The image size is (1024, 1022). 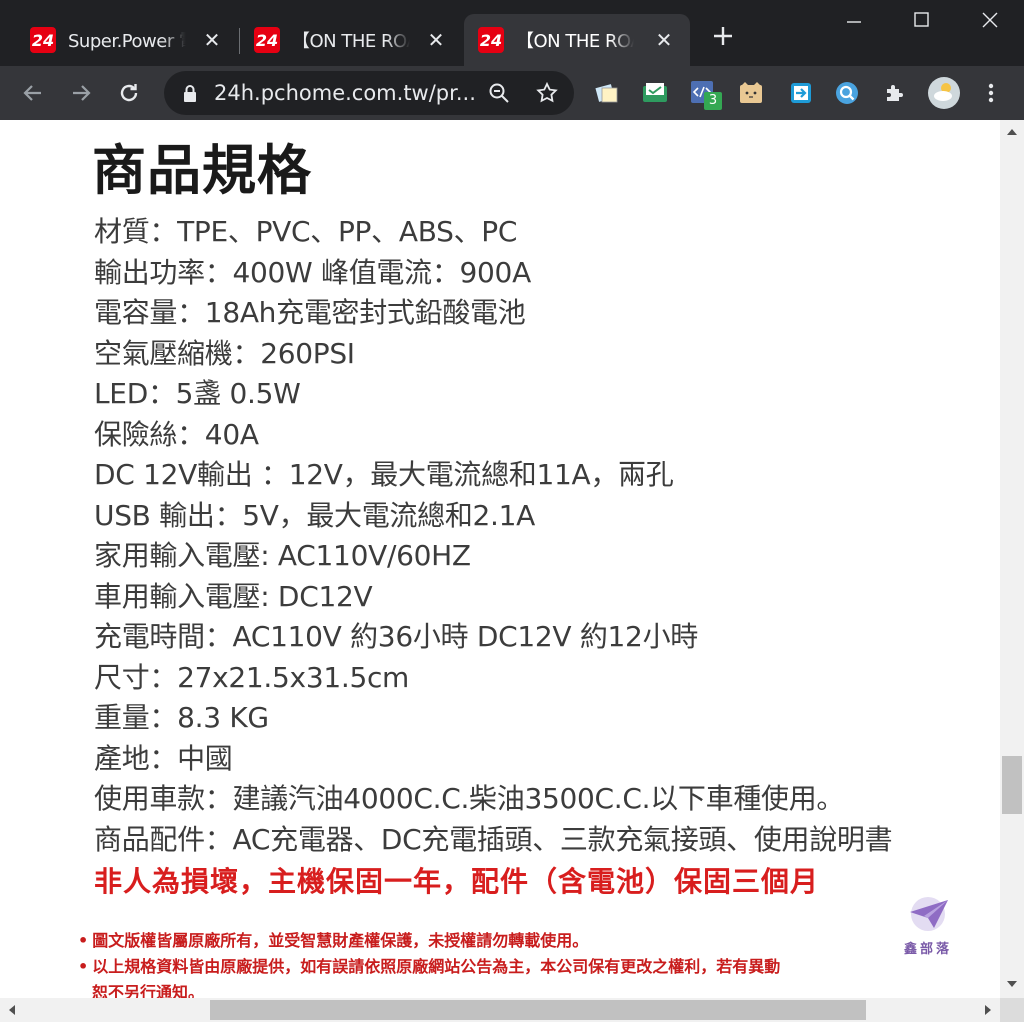 What do you see at coordinates (921, 19) in the screenshot?
I see `maximize-icon` at bounding box center [921, 19].